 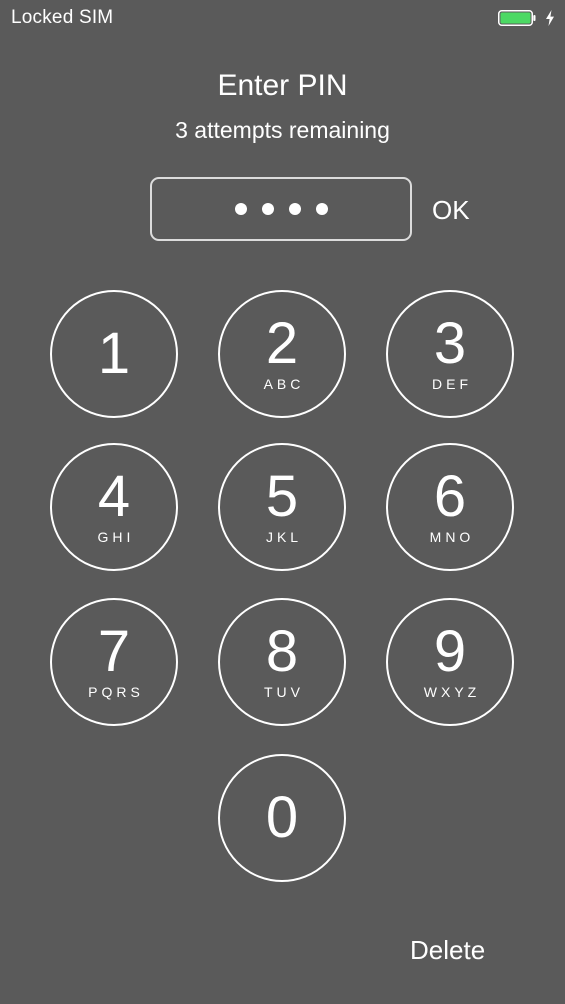 I want to click on key-digit: 0, so click(x=282, y=817).